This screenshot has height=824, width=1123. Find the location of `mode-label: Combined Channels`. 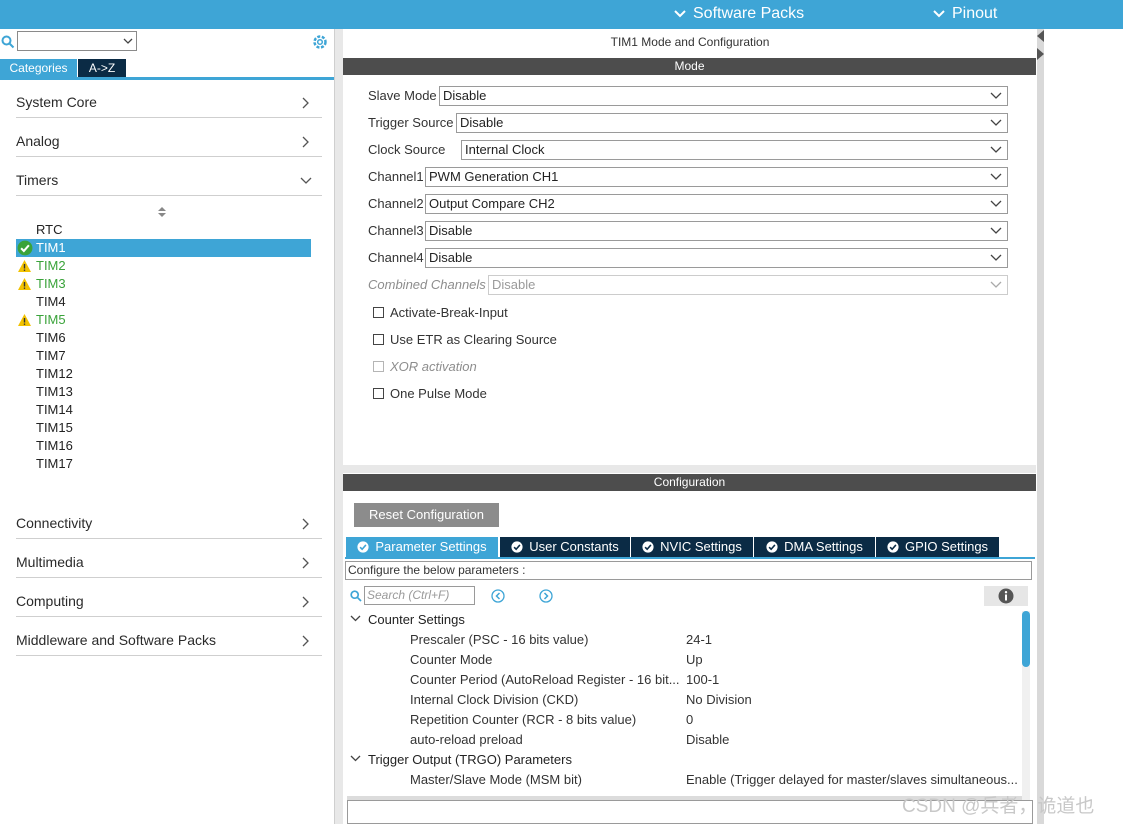

mode-label: Combined Channels is located at coordinates (427, 284).